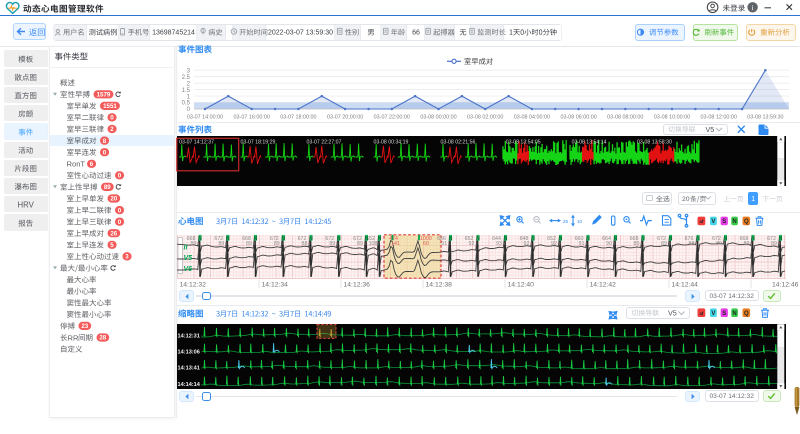  I want to click on svg-text: 5, so click(112, 245).